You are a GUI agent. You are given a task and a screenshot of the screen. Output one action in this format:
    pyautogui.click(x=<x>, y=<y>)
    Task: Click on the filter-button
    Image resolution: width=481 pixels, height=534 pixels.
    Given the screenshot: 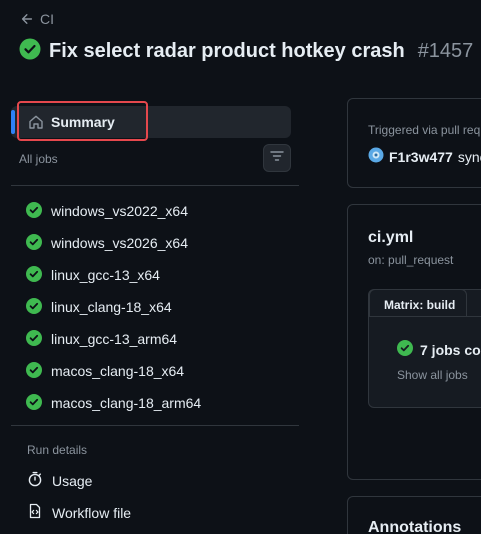 What is the action you would take?
    pyautogui.click(x=277, y=158)
    